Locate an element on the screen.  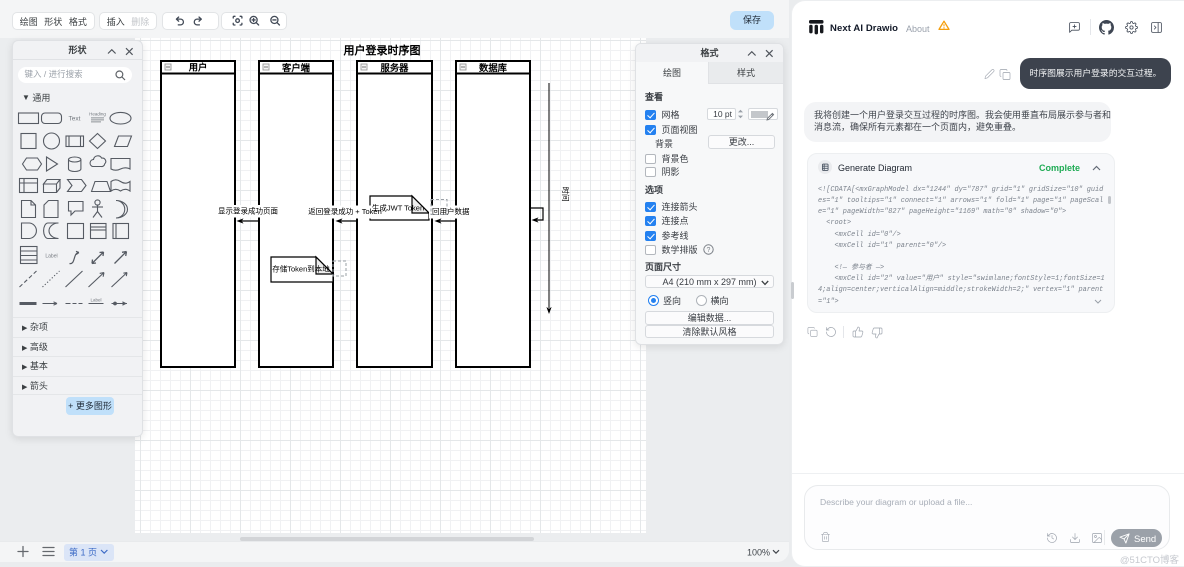
svg-text: 第 1 页 is located at coordinates (83, 552).